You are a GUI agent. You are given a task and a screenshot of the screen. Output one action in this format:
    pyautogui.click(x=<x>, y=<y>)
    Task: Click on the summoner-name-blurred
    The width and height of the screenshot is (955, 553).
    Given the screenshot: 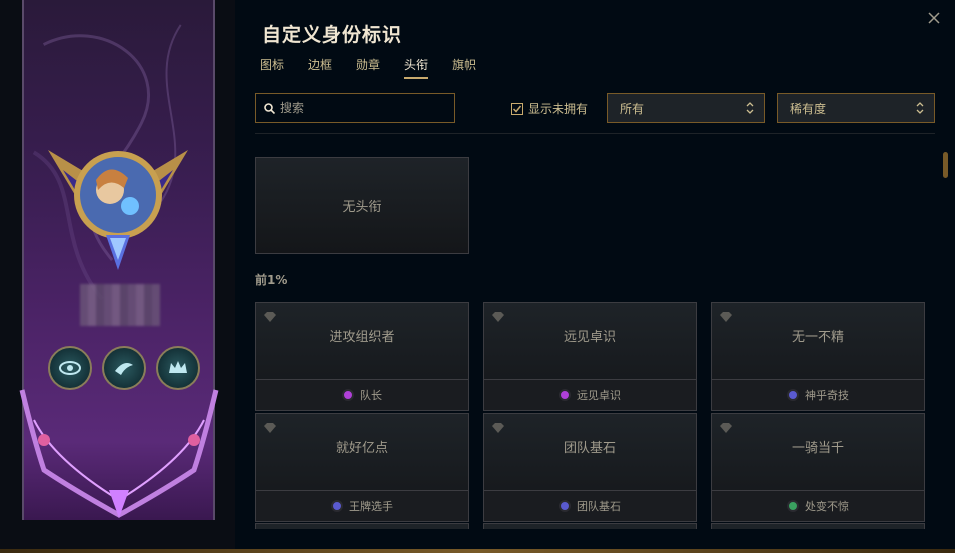 What is the action you would take?
    pyautogui.click(x=120, y=305)
    